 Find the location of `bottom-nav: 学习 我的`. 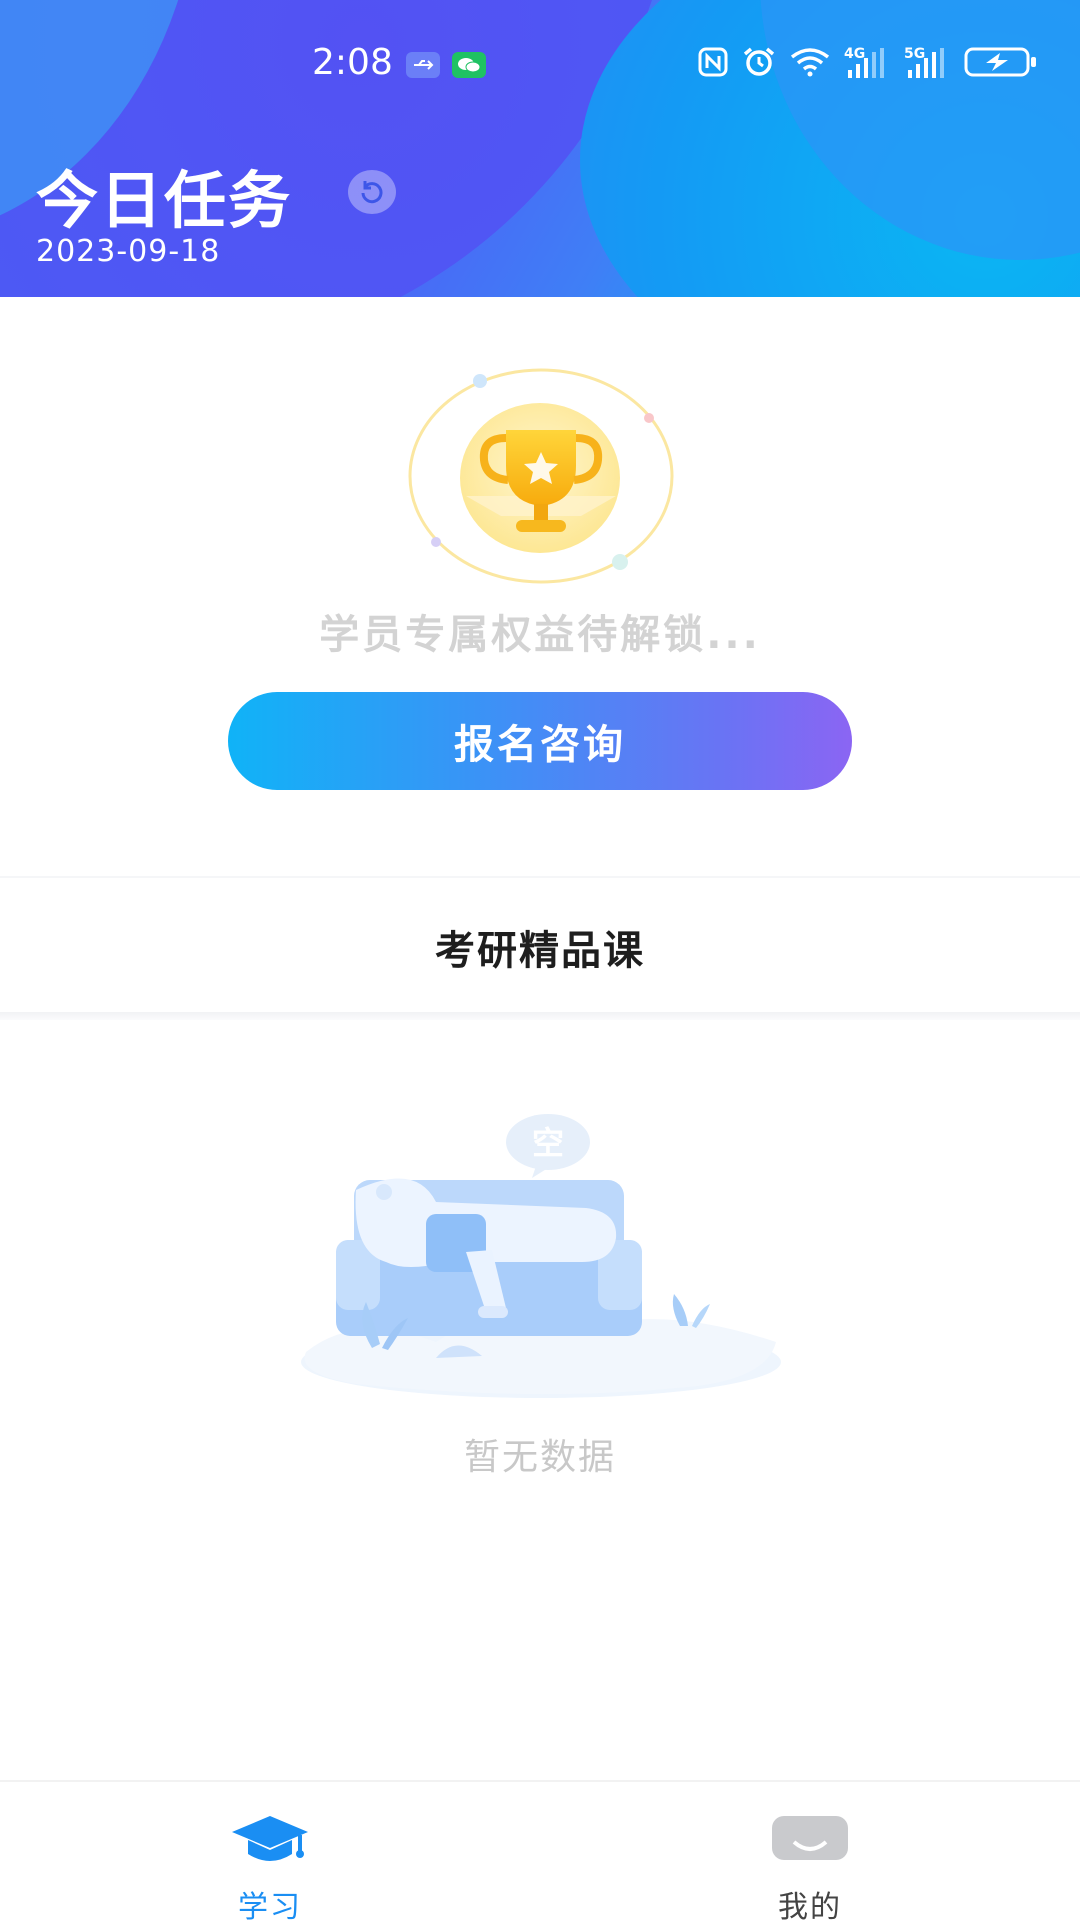

bottom-nav: 学习 我的 is located at coordinates (540, 1852).